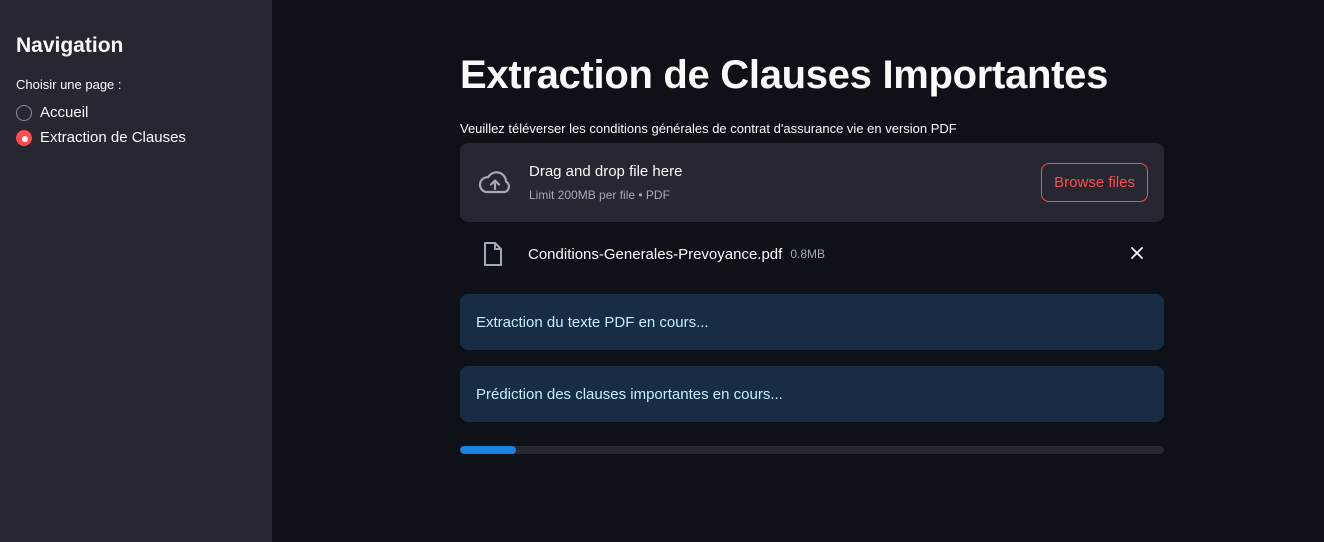  What do you see at coordinates (488, 450) in the screenshot?
I see `progress-bar-fill` at bounding box center [488, 450].